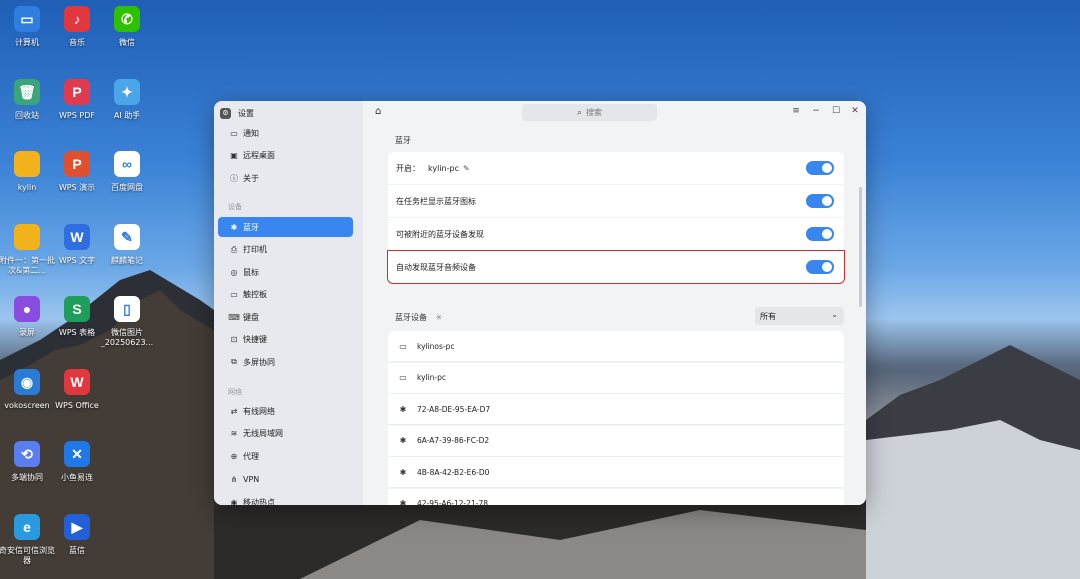 The height and width of the screenshot is (579, 1080). Describe the element at coordinates (579, 112) in the screenshot. I see `search-icon: ⌕` at that location.